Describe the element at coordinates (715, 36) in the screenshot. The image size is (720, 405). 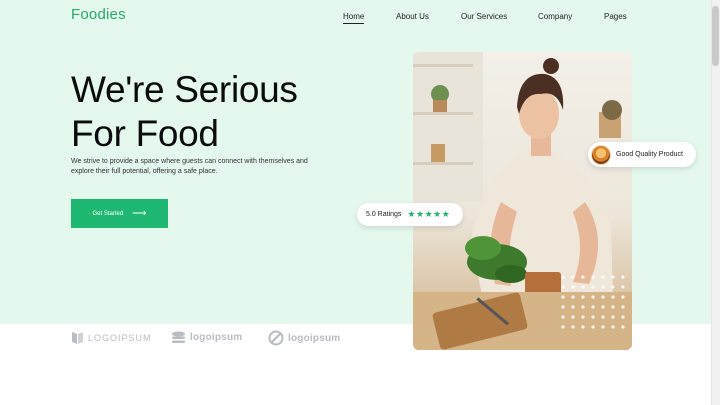
I see `scrollbar-thumb` at that location.